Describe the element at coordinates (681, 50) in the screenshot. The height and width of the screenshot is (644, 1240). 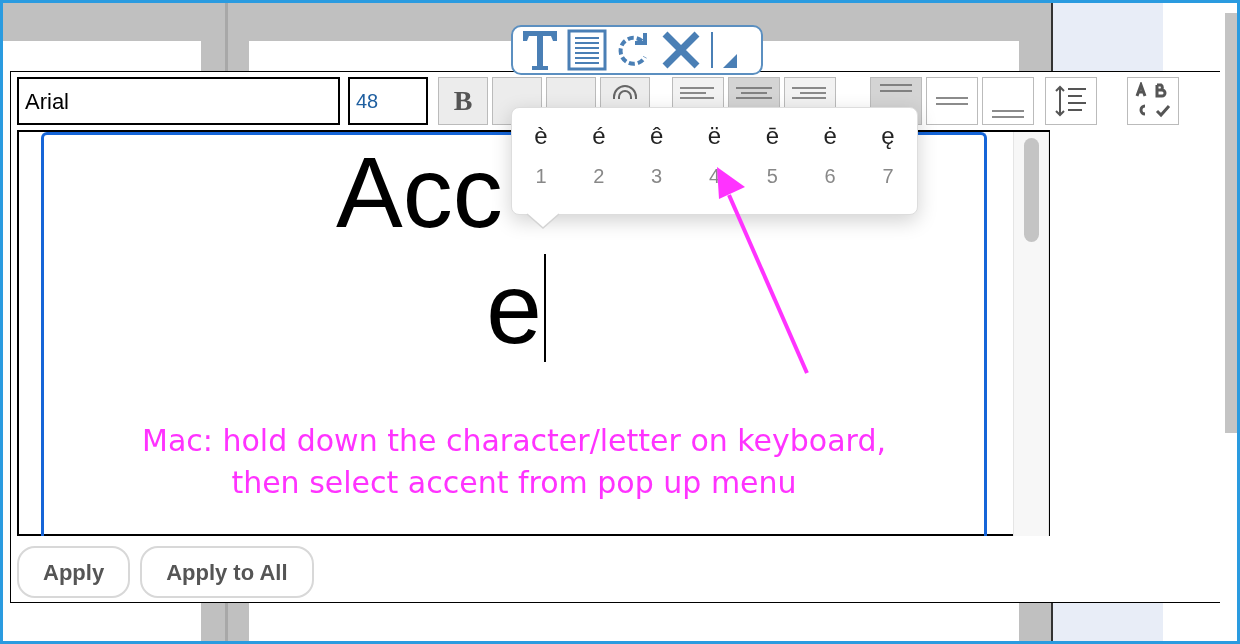
I see `close-icon` at that location.